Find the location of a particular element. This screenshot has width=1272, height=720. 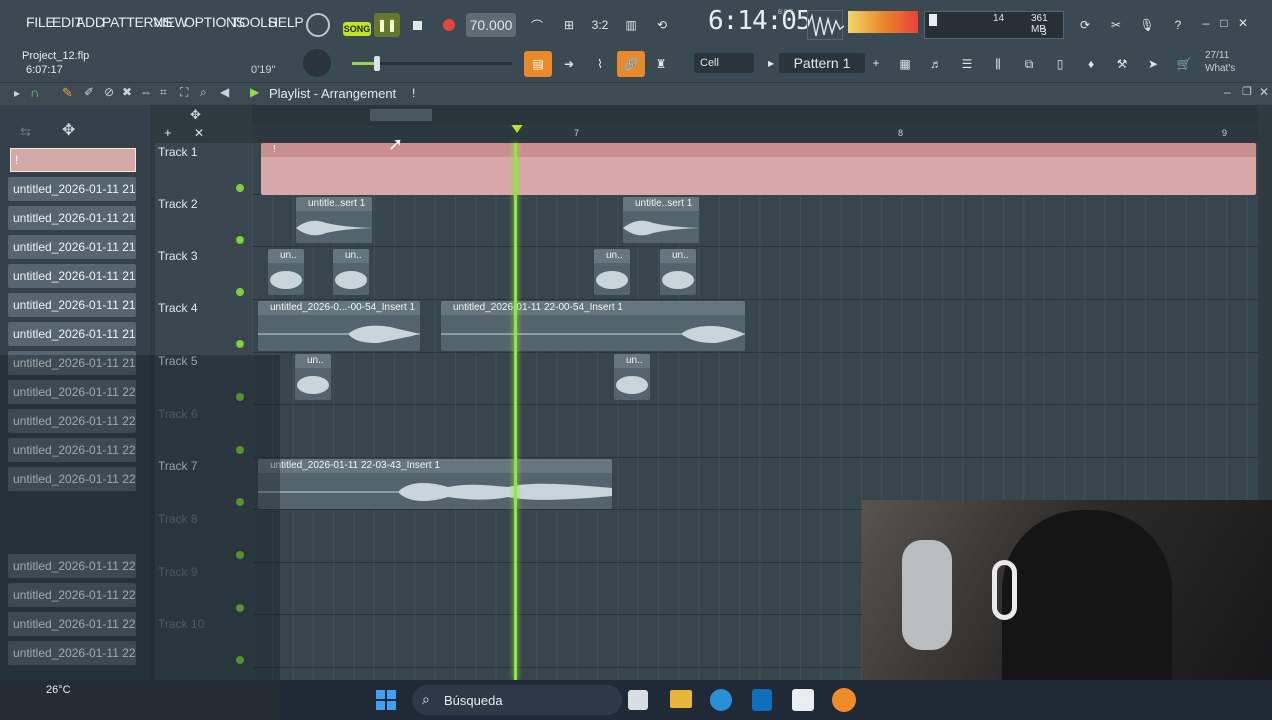

menu-file: FILE is located at coordinates (40, 22).